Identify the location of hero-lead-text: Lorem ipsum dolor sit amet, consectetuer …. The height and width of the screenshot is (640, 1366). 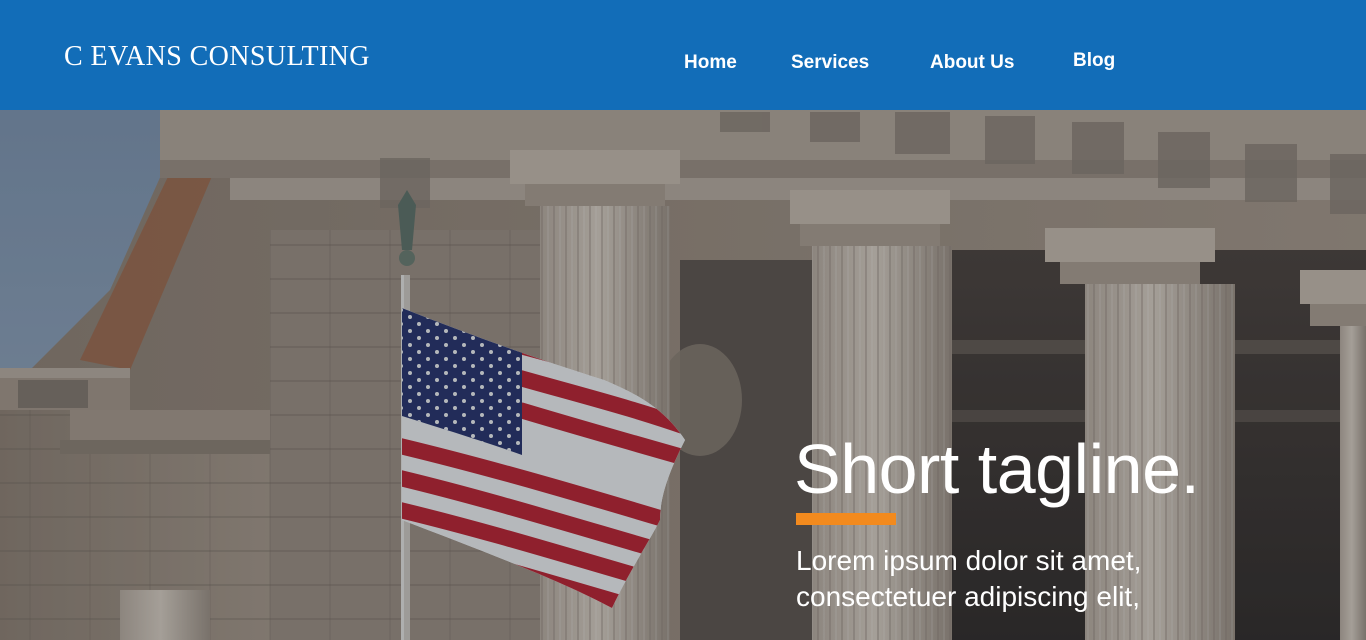
(1056, 579).